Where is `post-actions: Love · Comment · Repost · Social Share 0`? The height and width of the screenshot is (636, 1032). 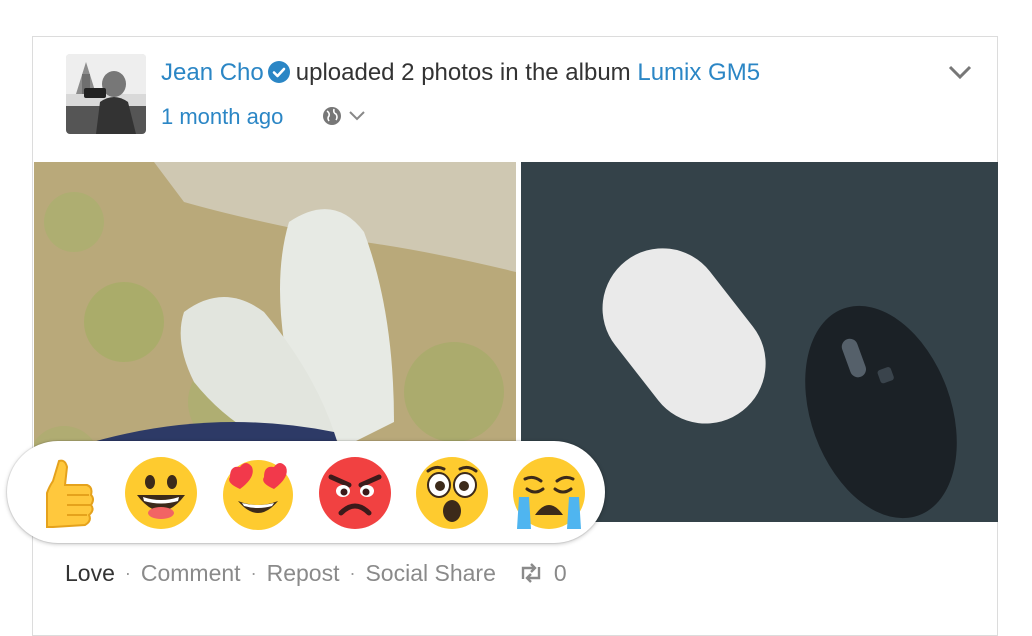 post-actions: Love · Comment · Repost · Social Share 0 is located at coordinates (316, 573).